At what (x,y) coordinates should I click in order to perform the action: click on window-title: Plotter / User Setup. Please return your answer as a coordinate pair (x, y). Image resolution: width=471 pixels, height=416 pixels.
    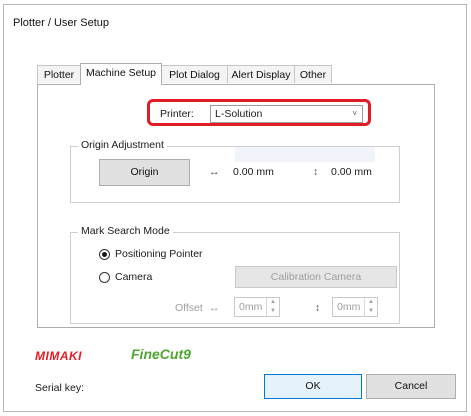
    Looking at the image, I should click on (61, 23).